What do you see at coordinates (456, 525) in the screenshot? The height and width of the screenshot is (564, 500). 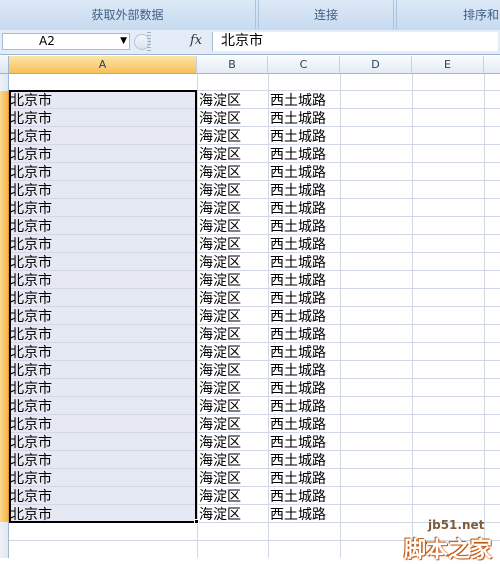 I see `watermark-url: jb51.net` at bounding box center [456, 525].